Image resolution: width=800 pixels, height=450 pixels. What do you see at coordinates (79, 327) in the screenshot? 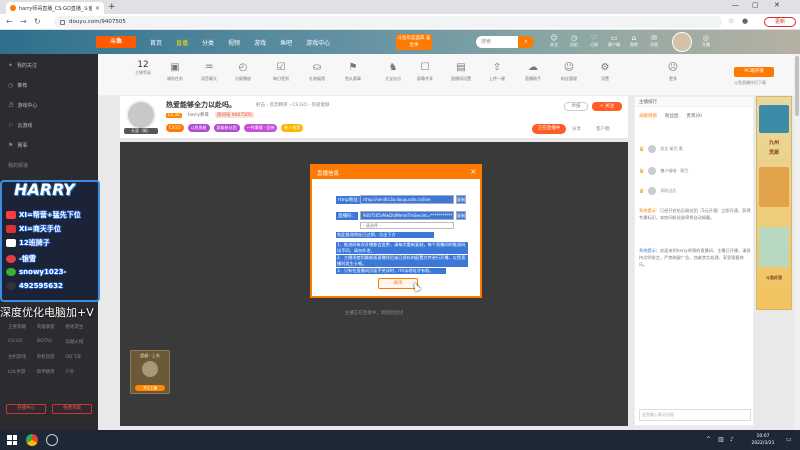
I see `channel-item: 绝地求生` at bounding box center [79, 327].